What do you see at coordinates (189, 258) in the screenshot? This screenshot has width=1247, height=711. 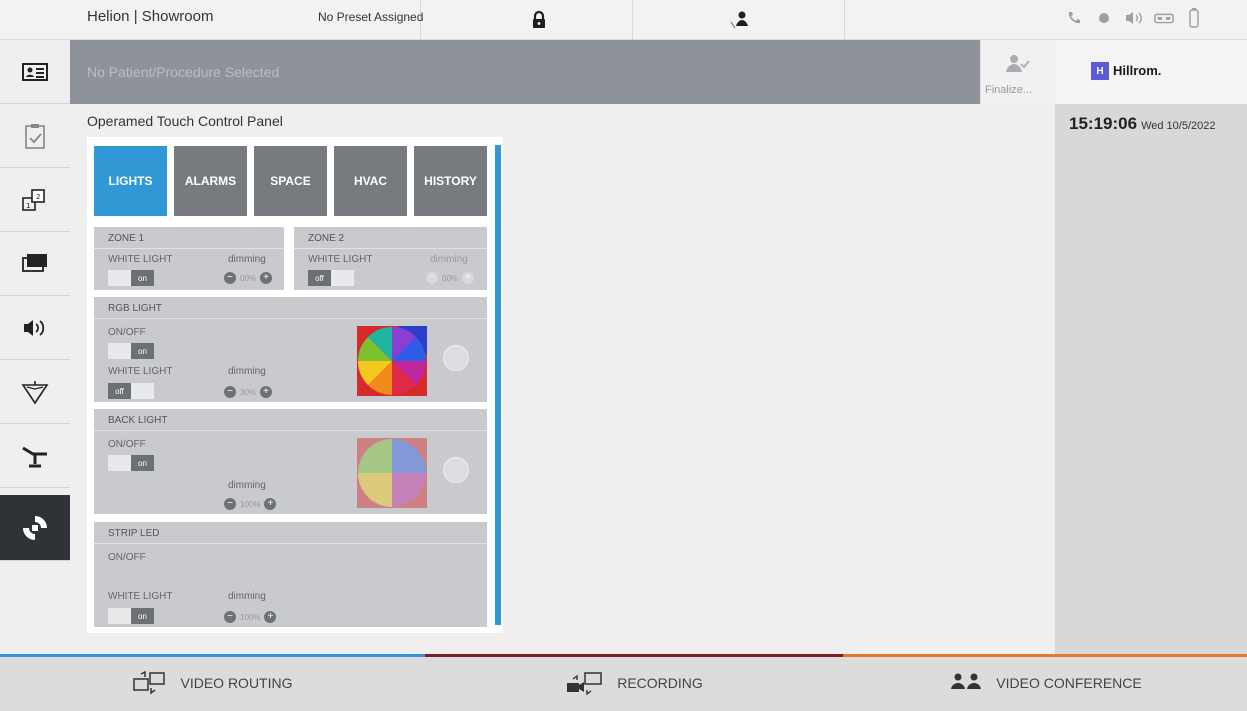 I see `zone1-section: ZONE 1 WHITE LIGHT dimming on − 00% +` at bounding box center [189, 258].